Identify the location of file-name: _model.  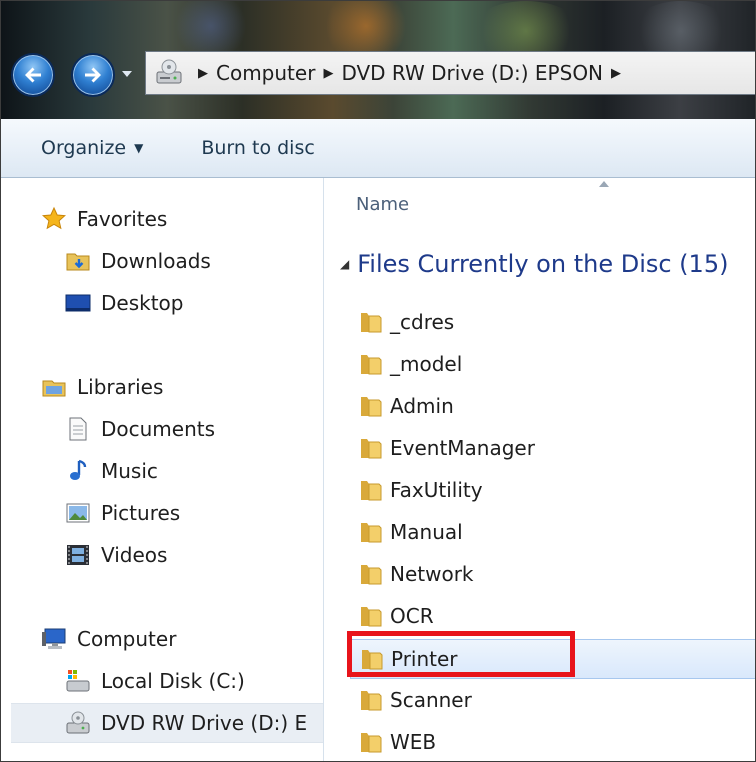
(426, 364).